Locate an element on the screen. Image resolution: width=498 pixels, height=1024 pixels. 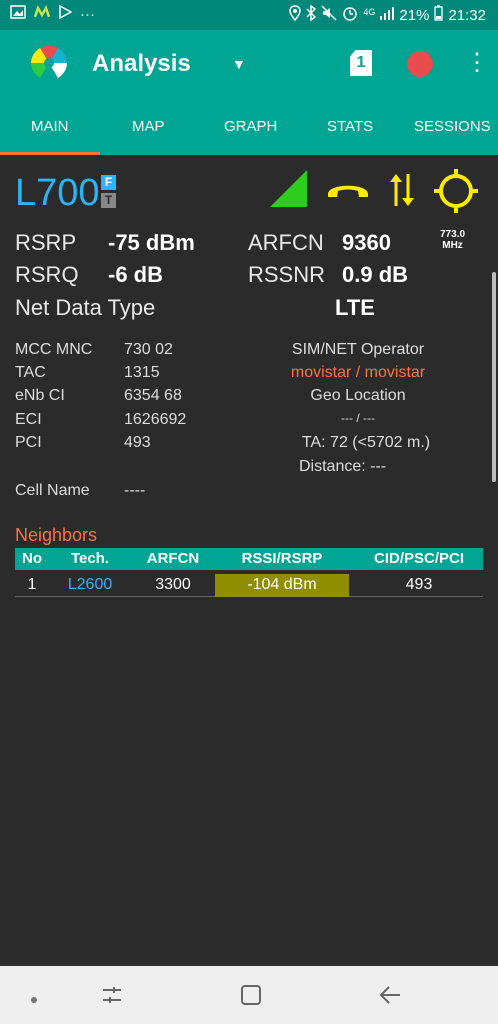
row-tech: L2600 is located at coordinates (90, 584).